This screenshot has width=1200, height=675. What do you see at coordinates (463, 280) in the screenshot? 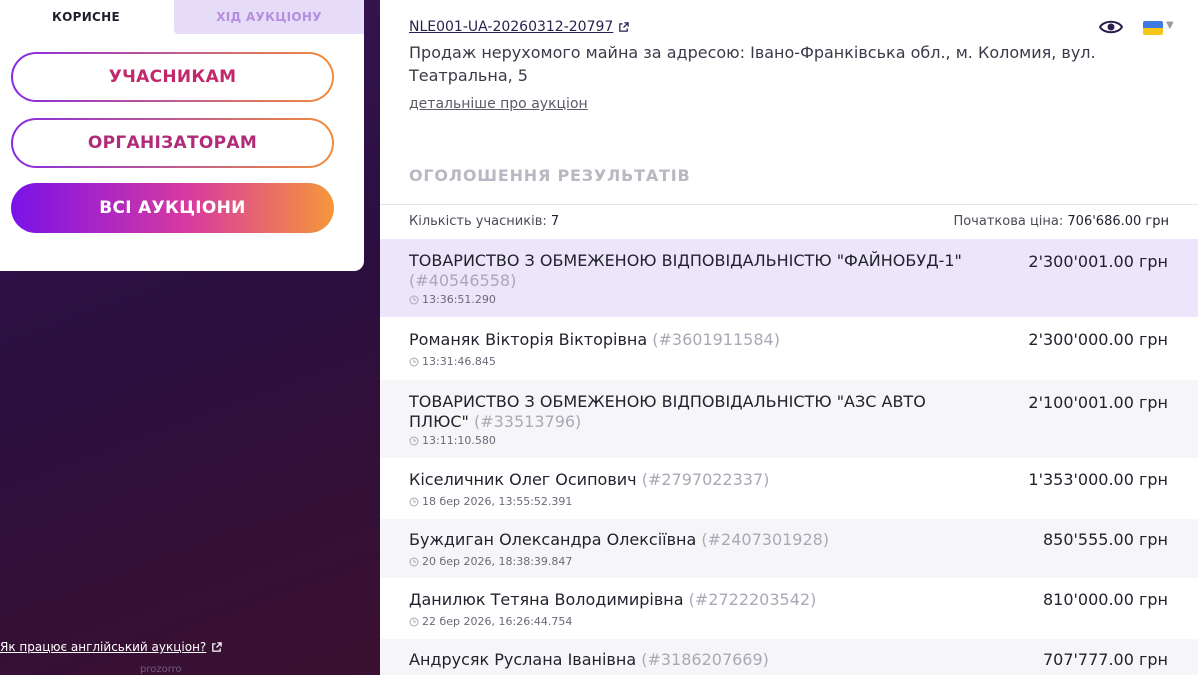
I see `bidder-code: (#40546558)` at bounding box center [463, 280].